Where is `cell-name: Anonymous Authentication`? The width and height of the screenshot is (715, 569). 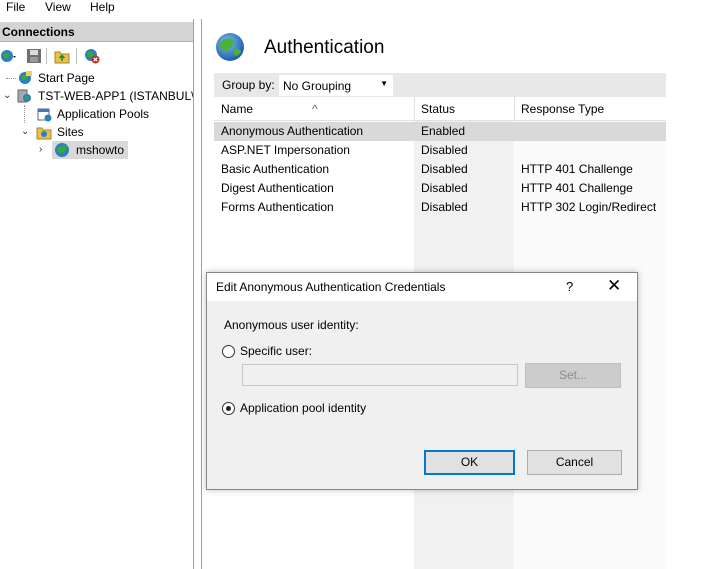
cell-name: Anonymous Authentication is located at coordinates (292, 131).